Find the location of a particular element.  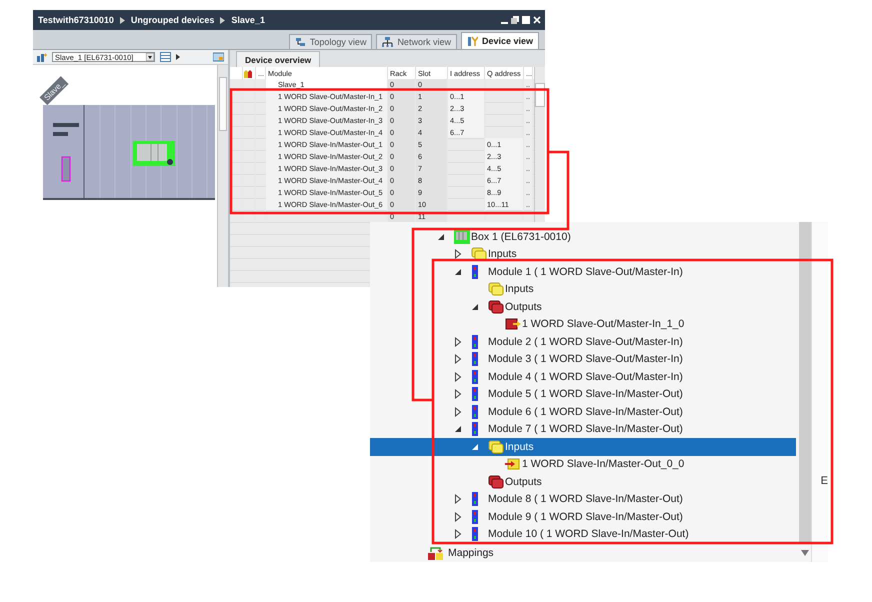

tree-item: Module 8 ( 1 WORD Slave-In/Master-Out) is located at coordinates (584, 499).